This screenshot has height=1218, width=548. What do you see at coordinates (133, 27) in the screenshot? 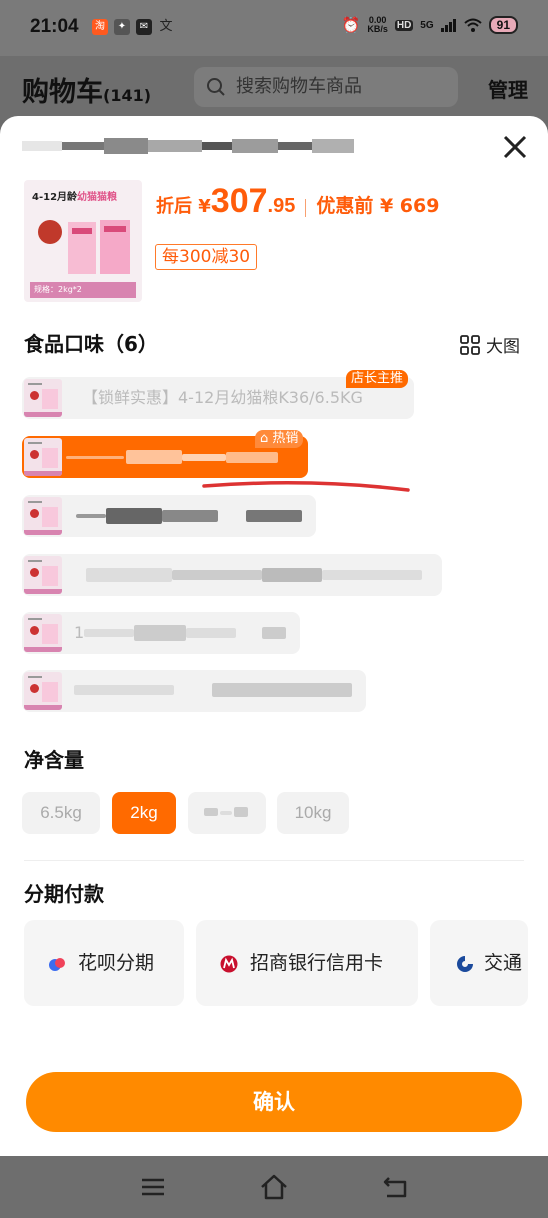
I see `notification-icons: 淘 ✦ ✉ 文` at bounding box center [133, 27].